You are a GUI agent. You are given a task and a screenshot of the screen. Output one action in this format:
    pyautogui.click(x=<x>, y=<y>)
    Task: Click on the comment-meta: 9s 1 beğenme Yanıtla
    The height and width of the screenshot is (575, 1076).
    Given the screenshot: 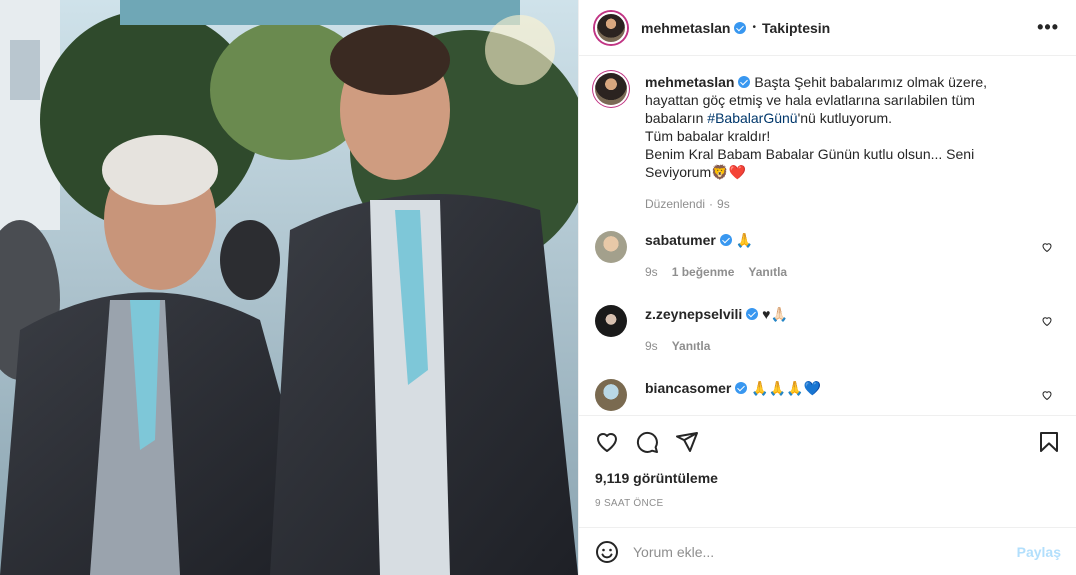 What is the action you would take?
    pyautogui.click(x=716, y=272)
    